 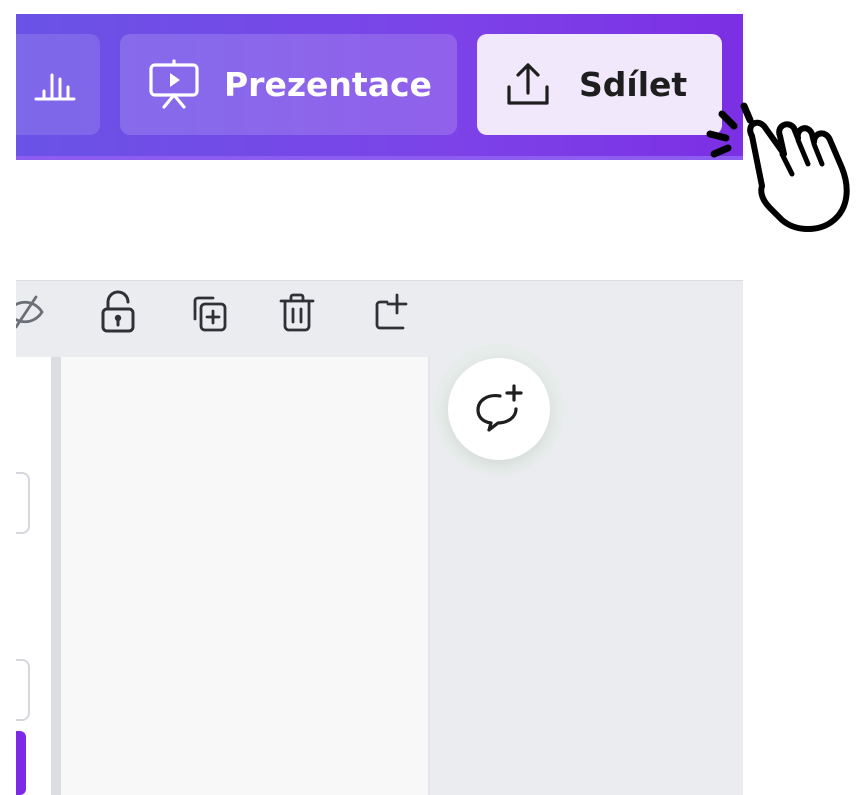 I want to click on bar-chart-icon, so click(x=55, y=86).